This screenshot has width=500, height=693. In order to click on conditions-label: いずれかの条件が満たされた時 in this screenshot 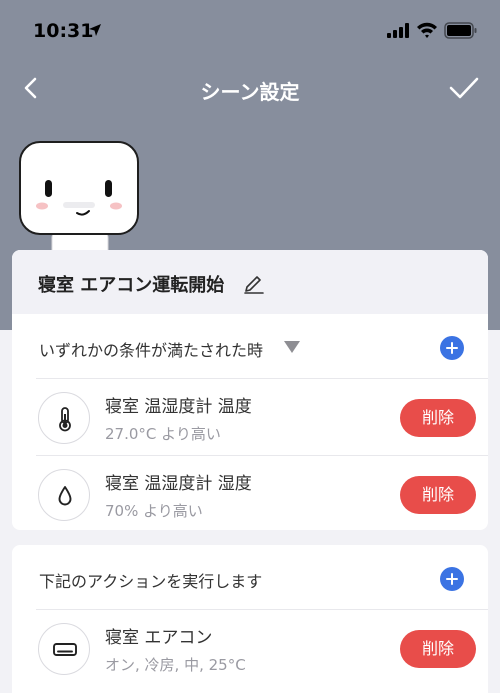, I will do `click(151, 350)`.